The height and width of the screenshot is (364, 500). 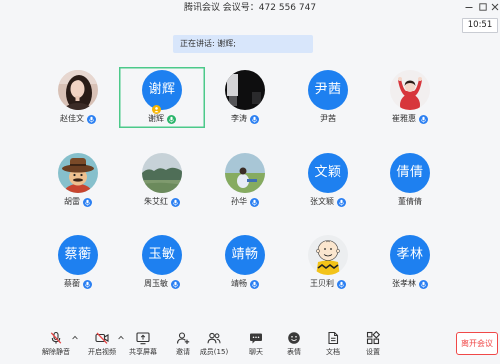 I want to click on participant-name-row: 靖畅, so click(x=245, y=284).